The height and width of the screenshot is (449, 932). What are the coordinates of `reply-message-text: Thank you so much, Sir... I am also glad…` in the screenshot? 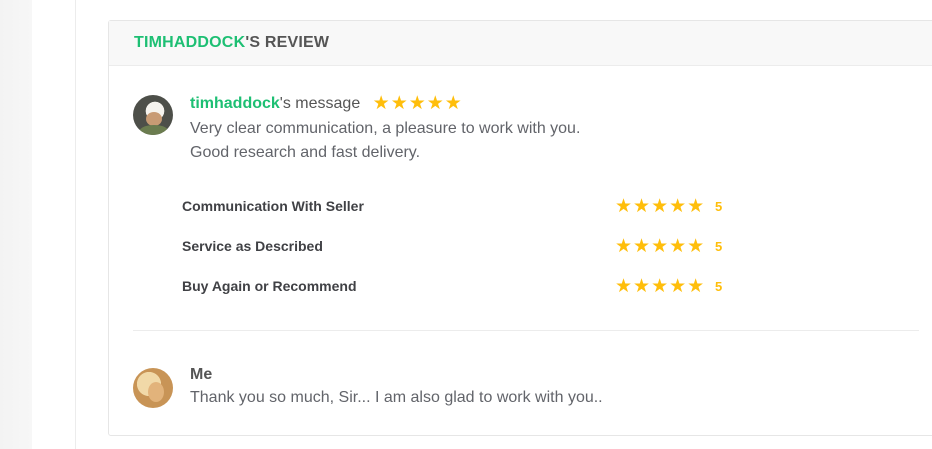 It's located at (396, 397).